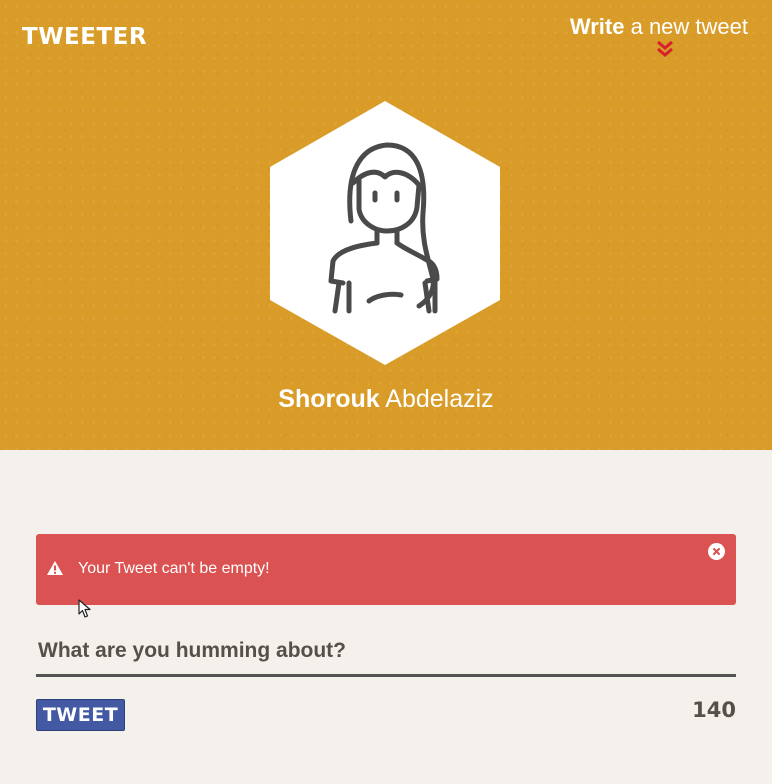 This screenshot has height=784, width=772. I want to click on write-link-strong: Write, so click(597, 26).